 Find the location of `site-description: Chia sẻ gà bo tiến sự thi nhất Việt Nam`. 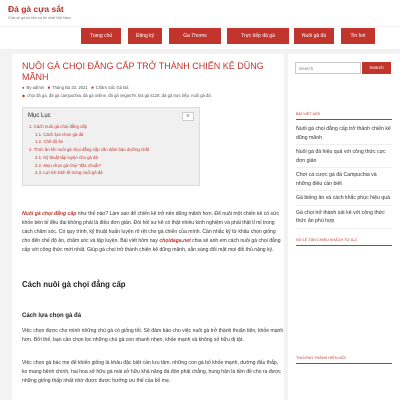

site-description: Chia sẻ gà bo tiến sự thi nhất Việt Nam is located at coordinates (39, 18).